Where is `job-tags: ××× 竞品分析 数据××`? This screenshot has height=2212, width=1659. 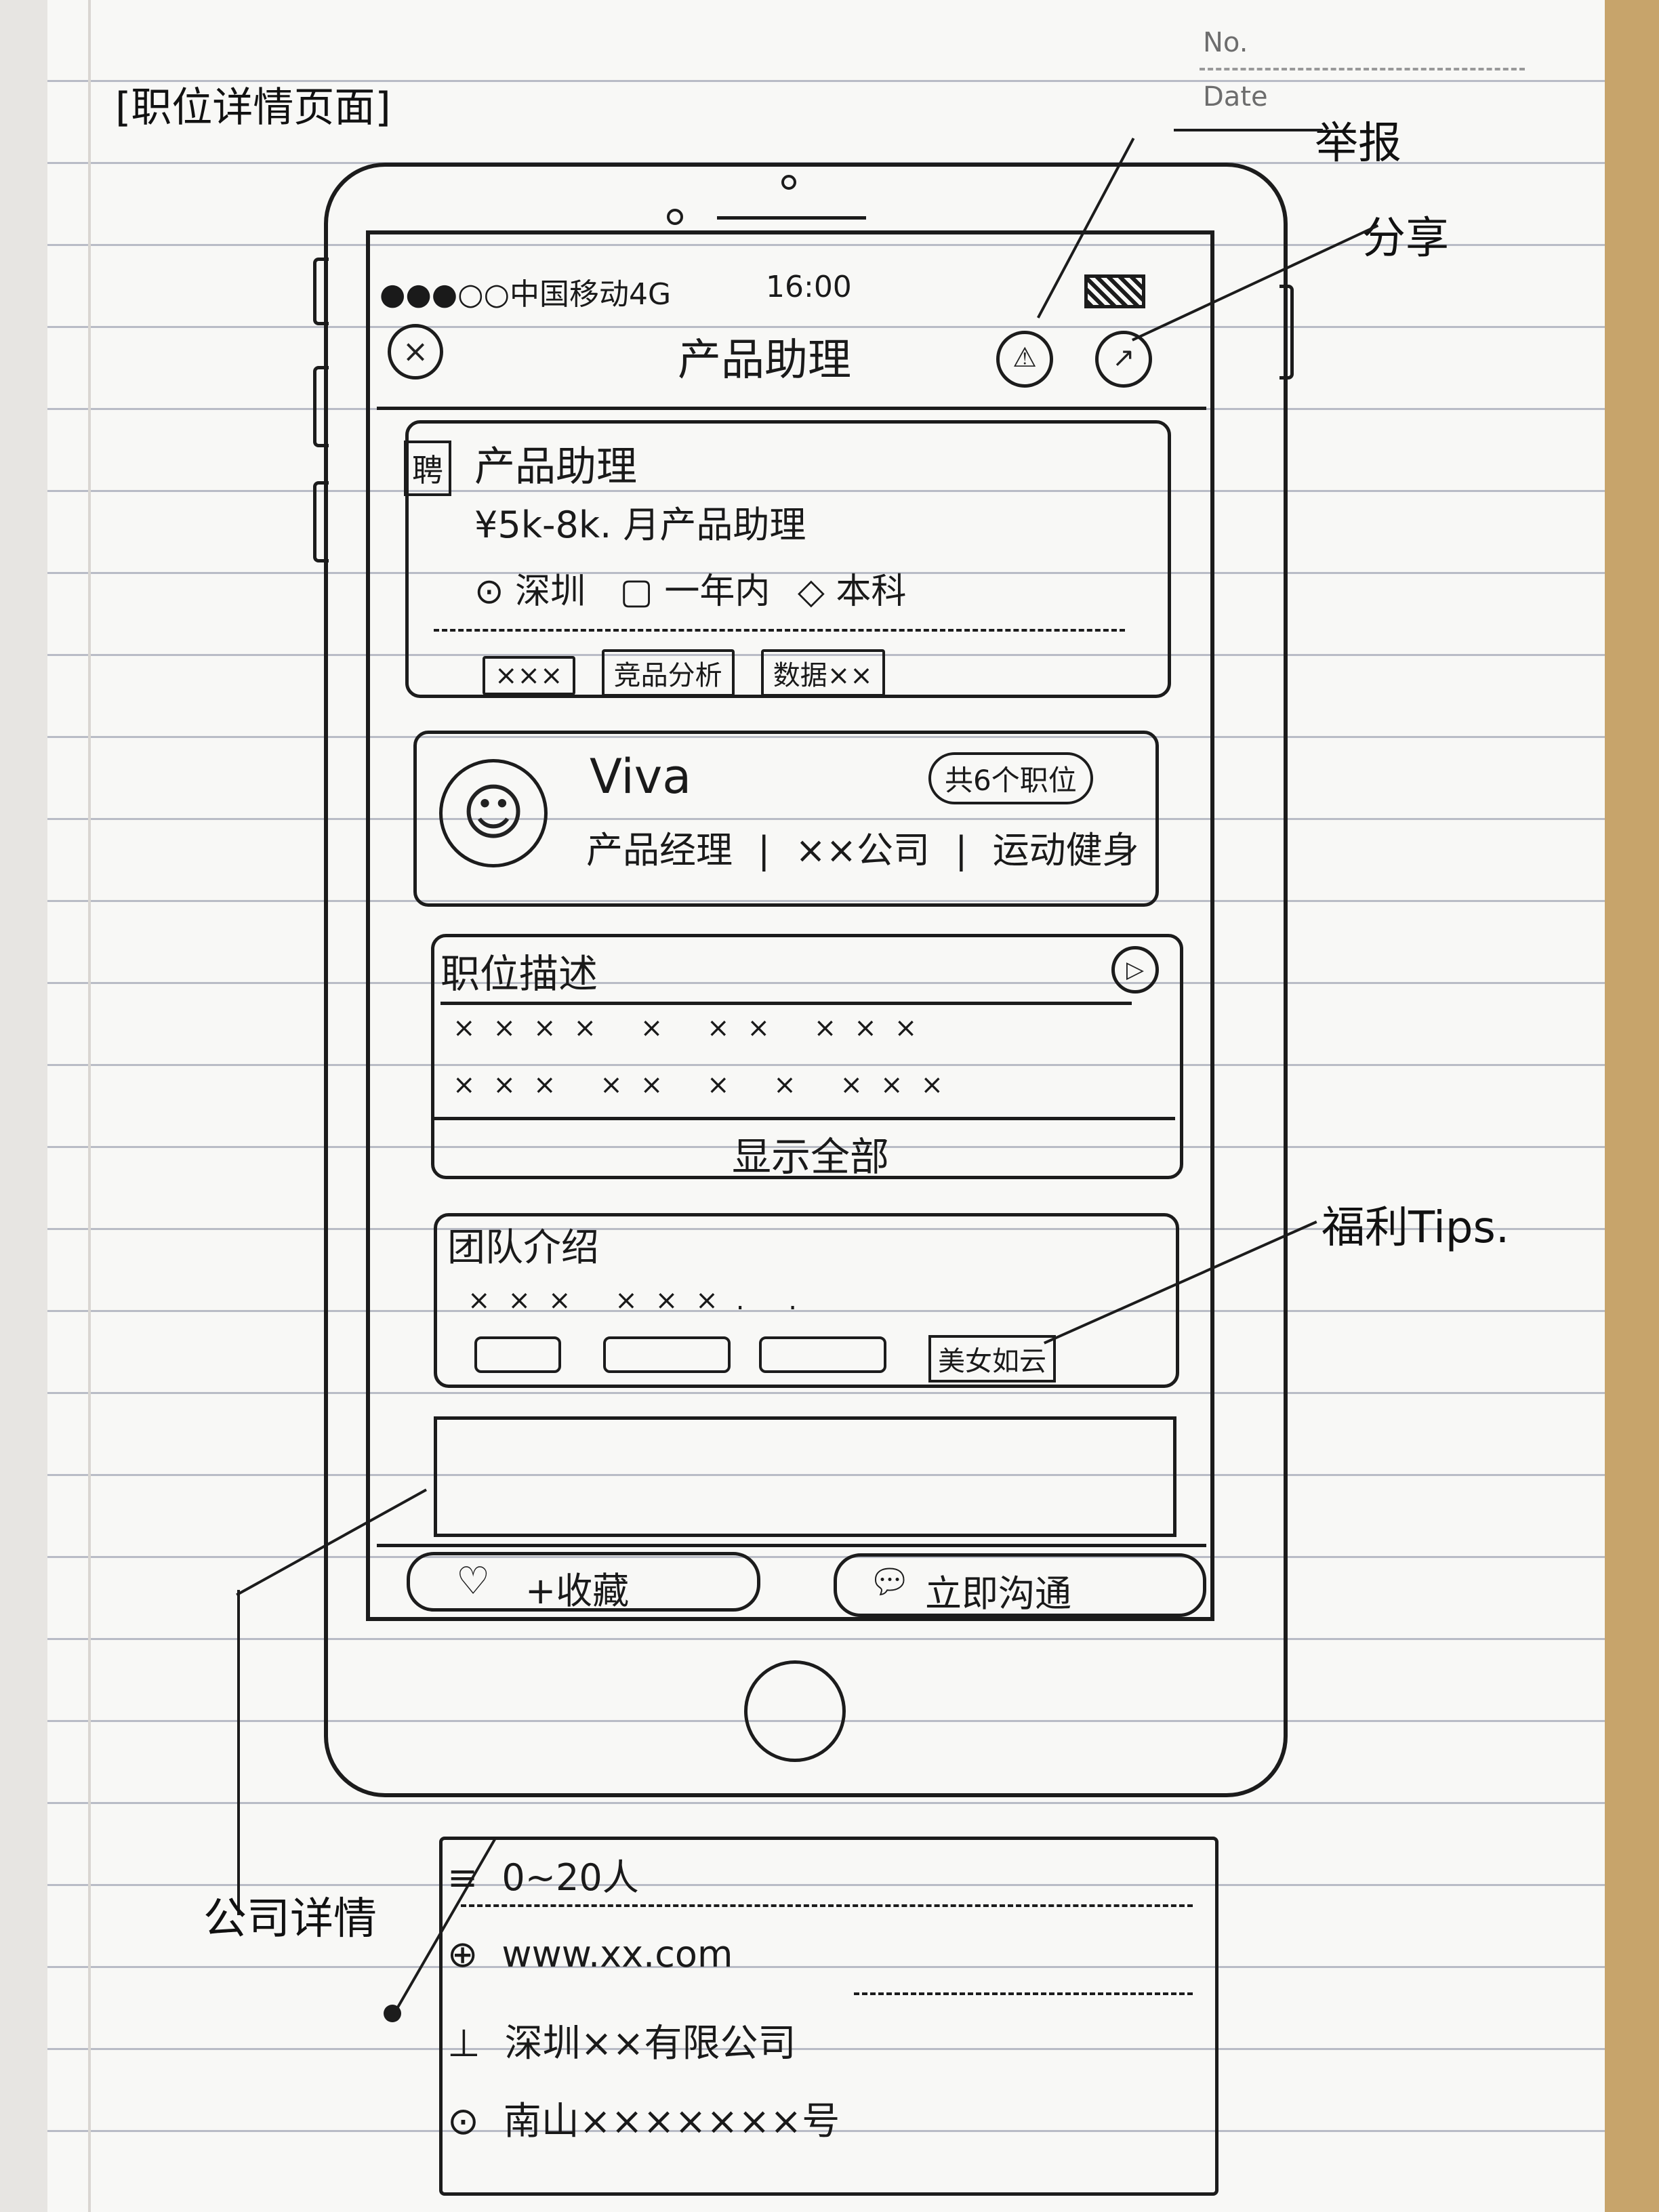
job-tags: ××× 竞品分析 数据×× is located at coordinates (695, 673).